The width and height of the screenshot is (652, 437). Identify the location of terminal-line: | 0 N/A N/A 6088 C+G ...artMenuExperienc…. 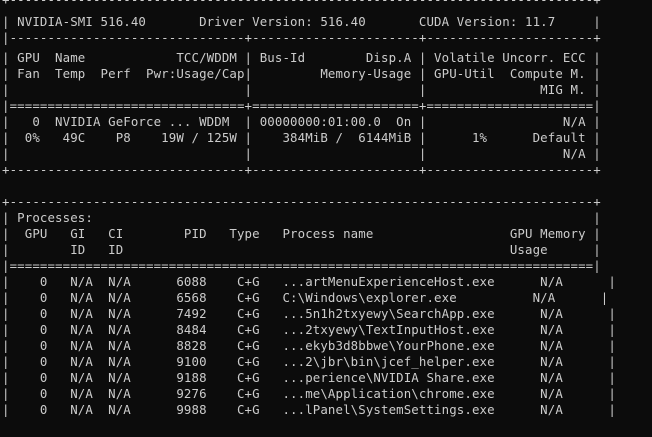
(309, 281).